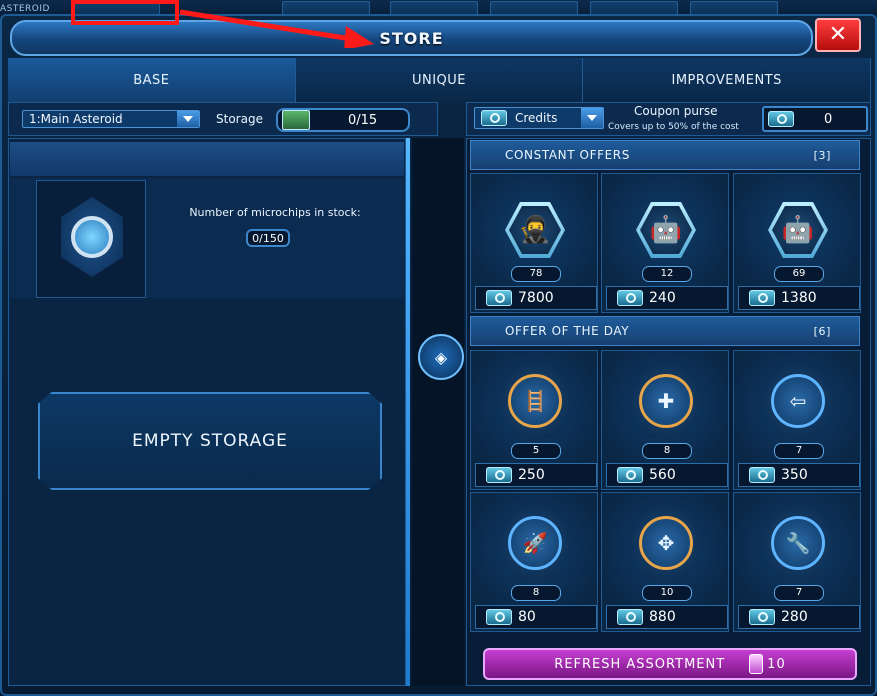  Describe the element at coordinates (438, 412) in the screenshot. I see `panel-divider` at that location.